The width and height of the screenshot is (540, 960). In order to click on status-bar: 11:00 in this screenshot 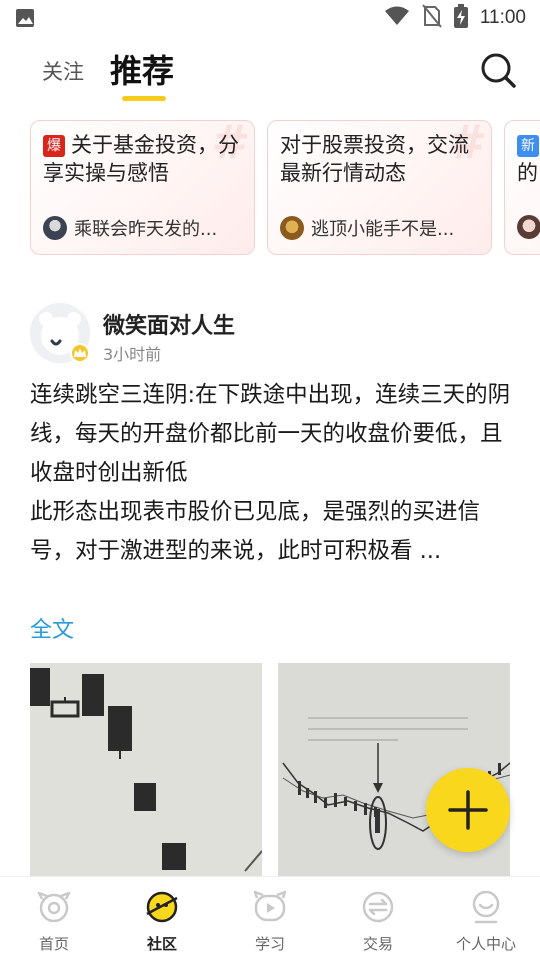, I will do `click(270, 18)`.